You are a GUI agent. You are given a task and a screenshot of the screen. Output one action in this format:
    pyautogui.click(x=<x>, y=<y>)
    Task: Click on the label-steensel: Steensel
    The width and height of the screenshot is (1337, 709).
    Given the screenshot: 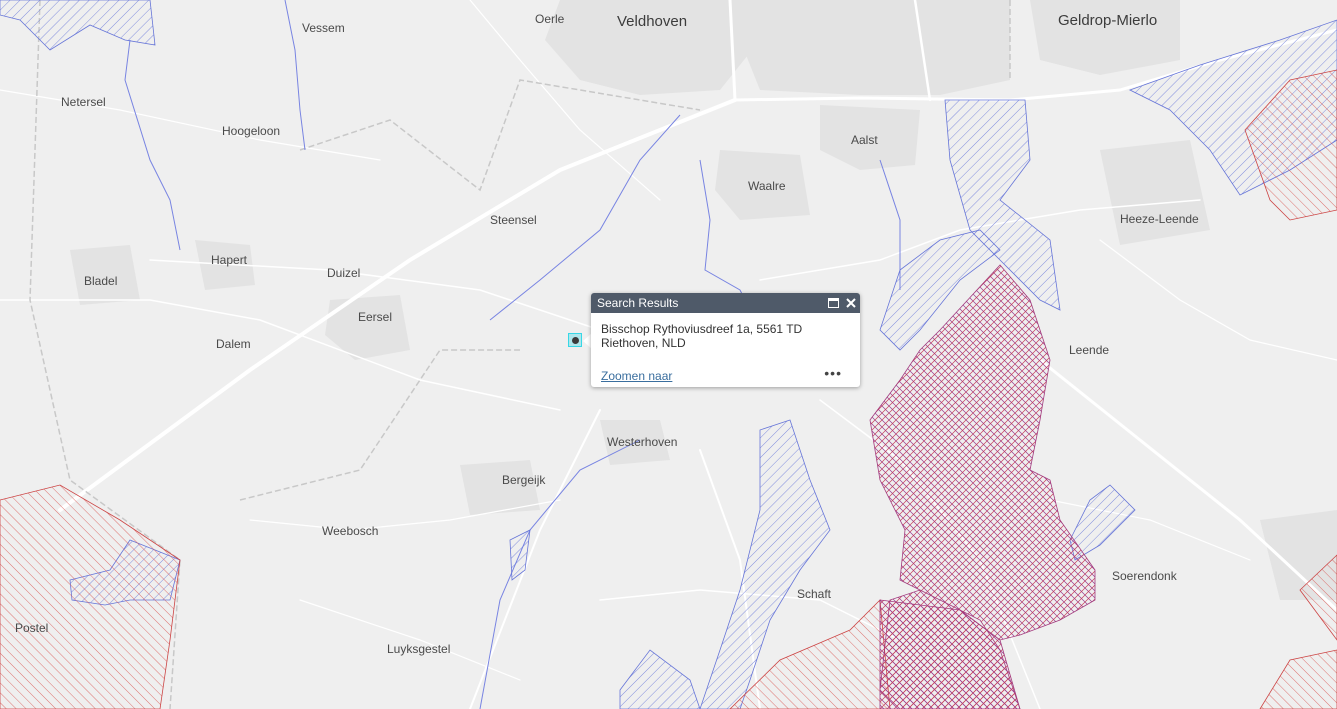 What is the action you would take?
    pyautogui.click(x=513, y=220)
    